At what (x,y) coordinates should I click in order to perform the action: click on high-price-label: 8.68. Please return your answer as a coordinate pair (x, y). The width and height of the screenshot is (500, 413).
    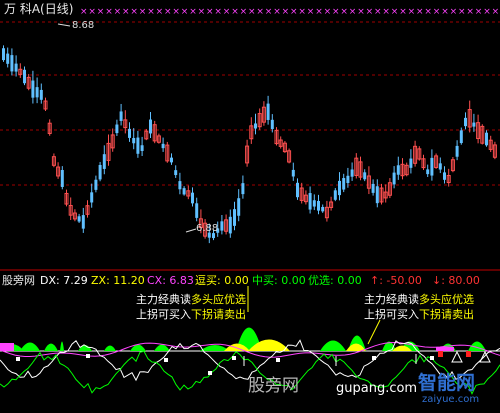
    Looking at the image, I should click on (83, 25).